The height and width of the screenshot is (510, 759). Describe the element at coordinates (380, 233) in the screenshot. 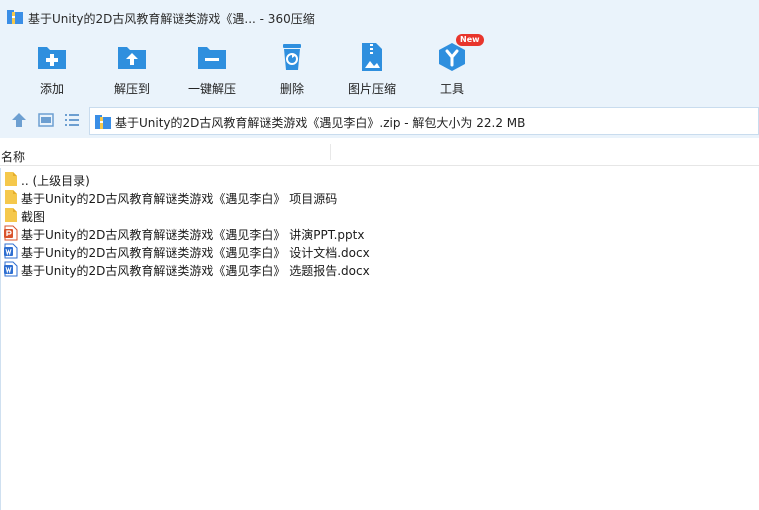

I see `list-item-pptx: 基于Unity的2D古风教育解谜类游戏《遇见李白》 讲演PPT.pptx` at that location.